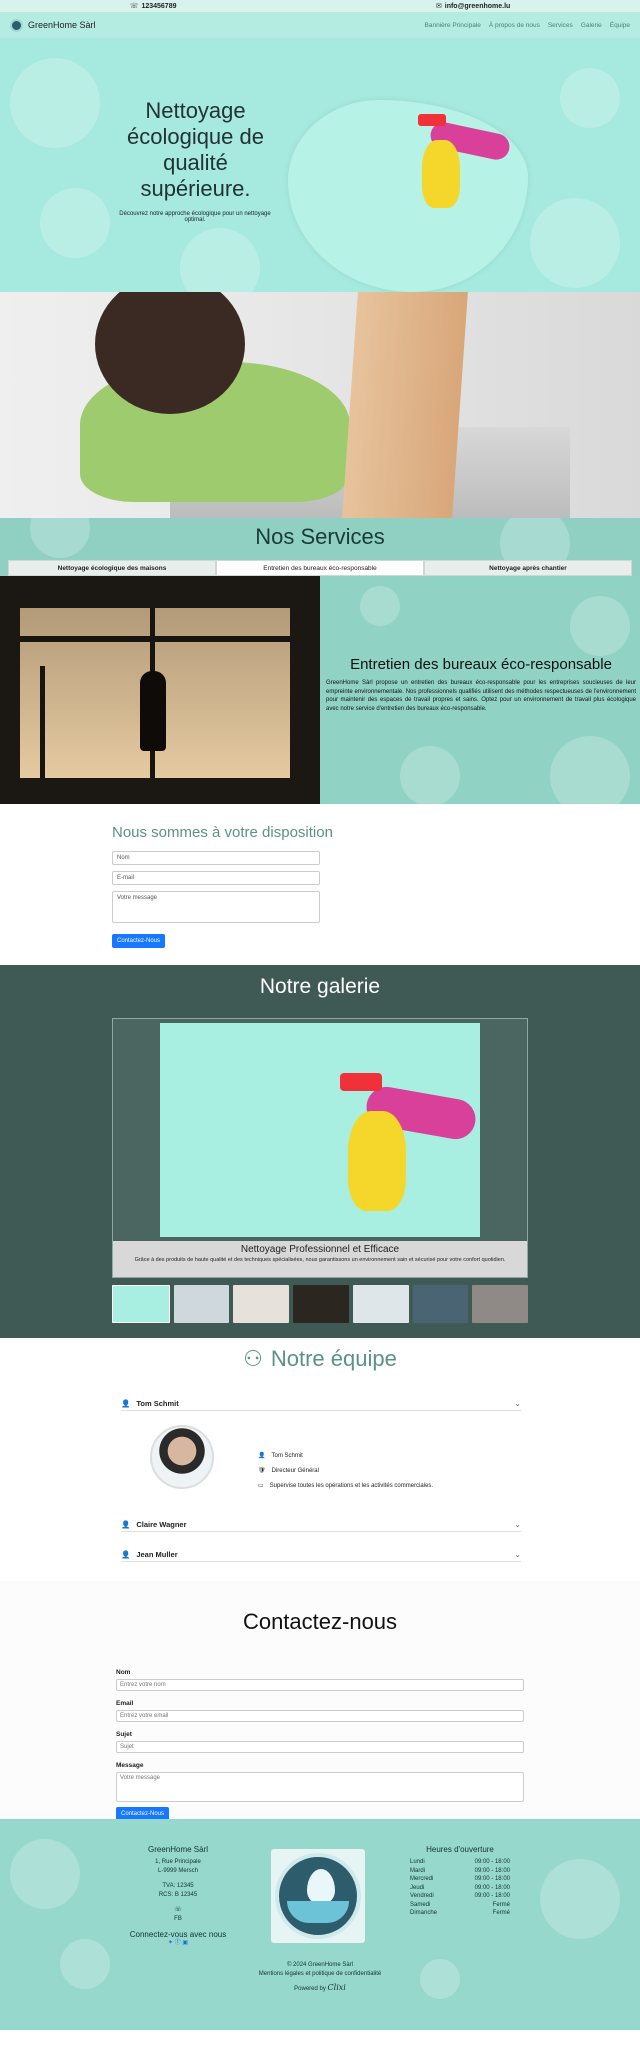 This screenshot has width=640, height=2046. I want to click on label-name: Nom, so click(123, 1672).